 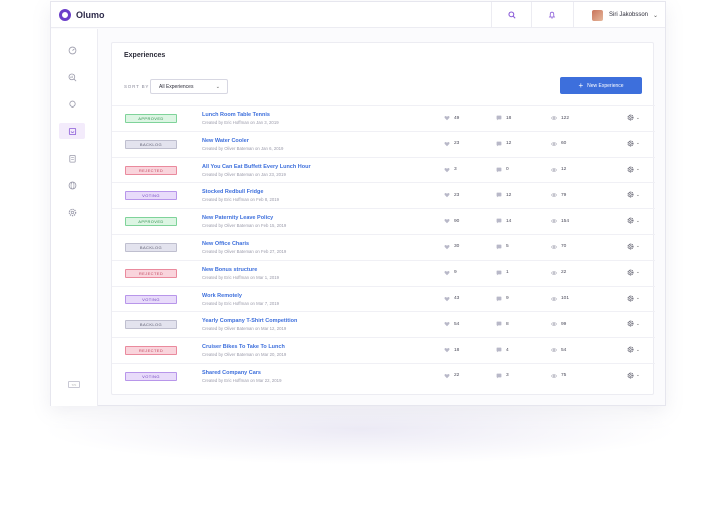 I want to click on logo: Olumo, so click(x=82, y=15).